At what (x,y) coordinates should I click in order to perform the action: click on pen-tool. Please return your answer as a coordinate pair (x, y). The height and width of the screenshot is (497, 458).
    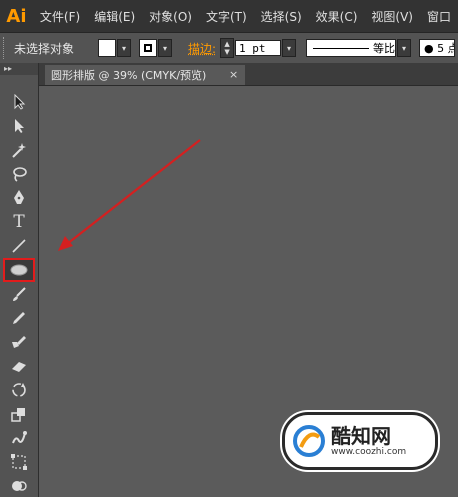
    Looking at the image, I should click on (19, 198).